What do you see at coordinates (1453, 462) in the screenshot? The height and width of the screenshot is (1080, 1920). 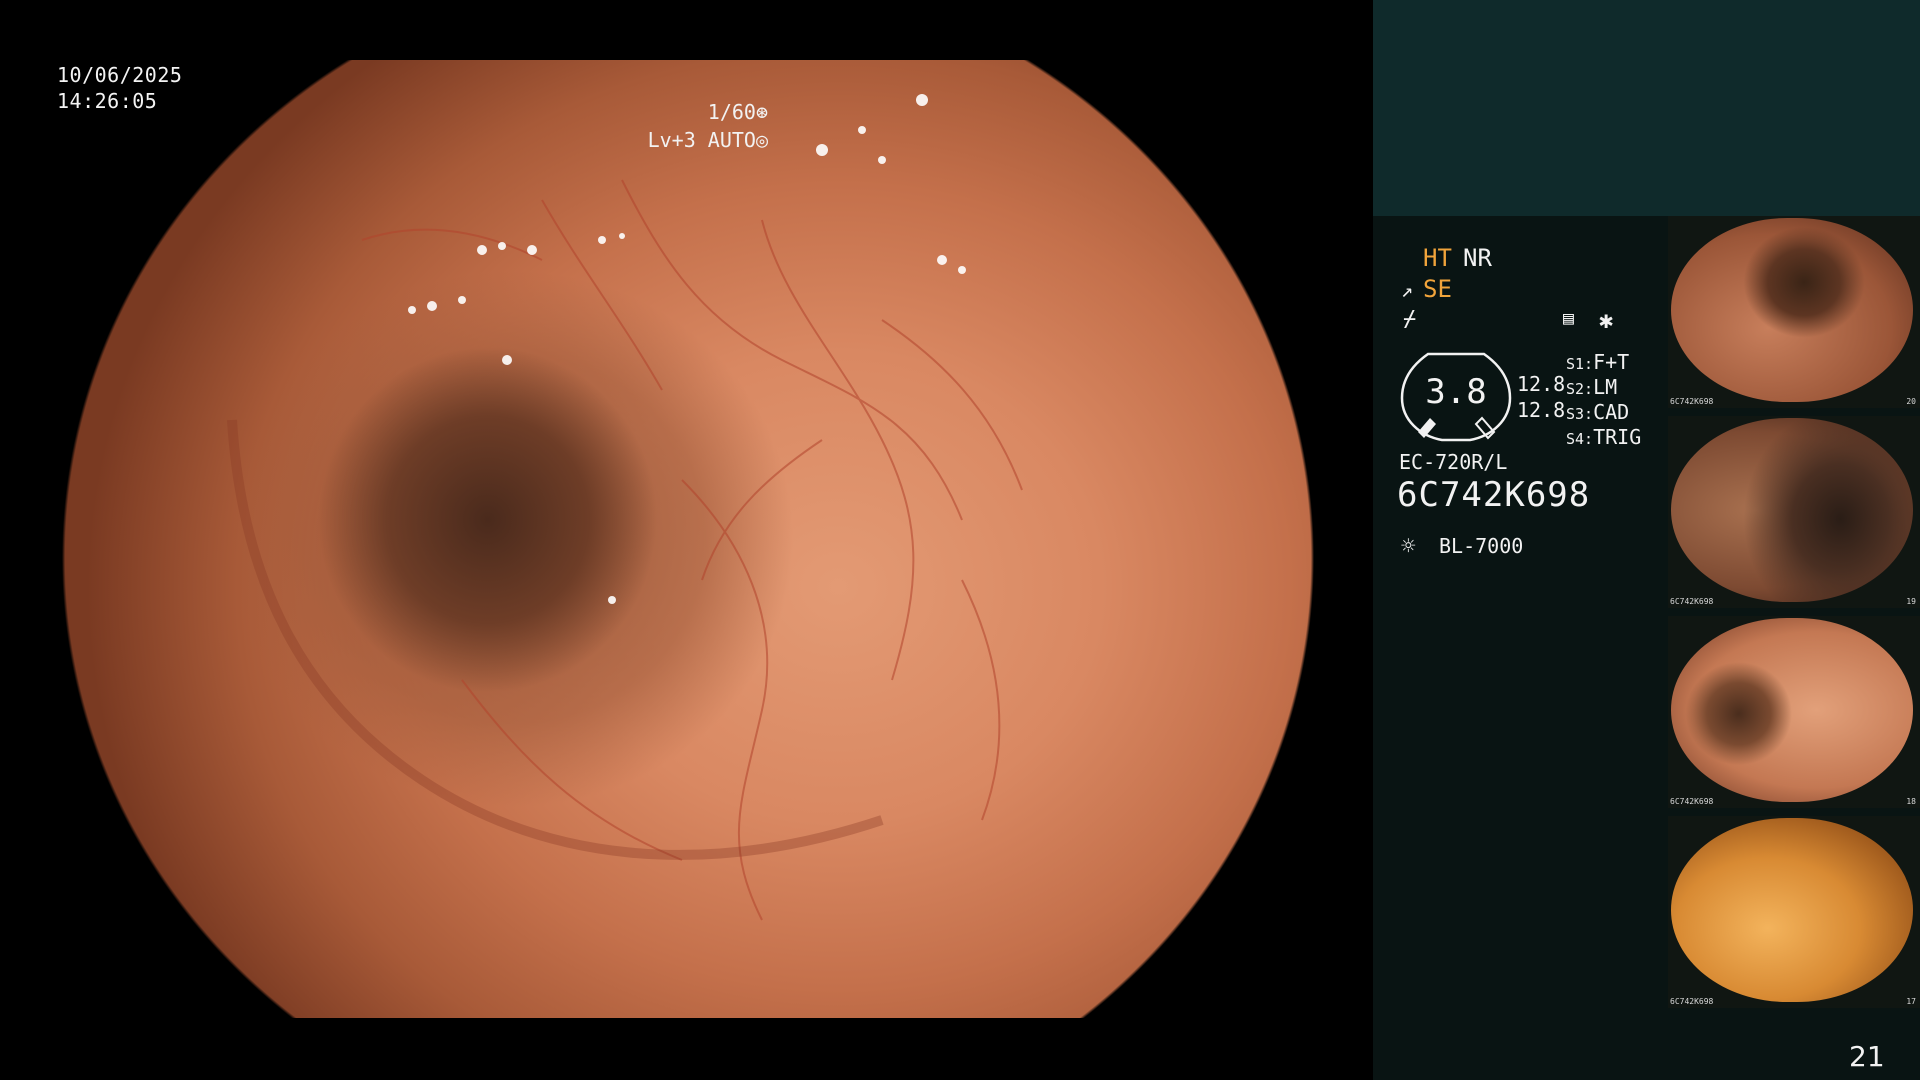 I see `scope-model: EC-720R/L` at bounding box center [1453, 462].